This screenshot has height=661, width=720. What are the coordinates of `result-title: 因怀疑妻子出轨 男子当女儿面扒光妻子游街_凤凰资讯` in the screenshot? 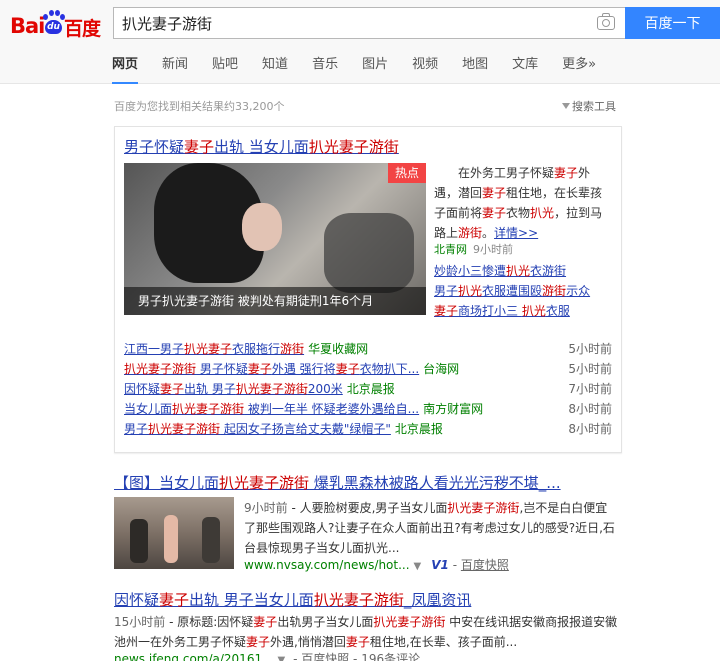 It's located at (292, 599).